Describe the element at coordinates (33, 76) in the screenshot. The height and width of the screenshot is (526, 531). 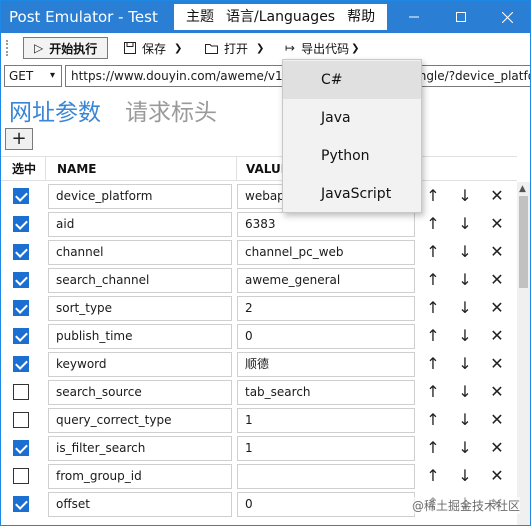
I see `method-select: GET ▾` at that location.